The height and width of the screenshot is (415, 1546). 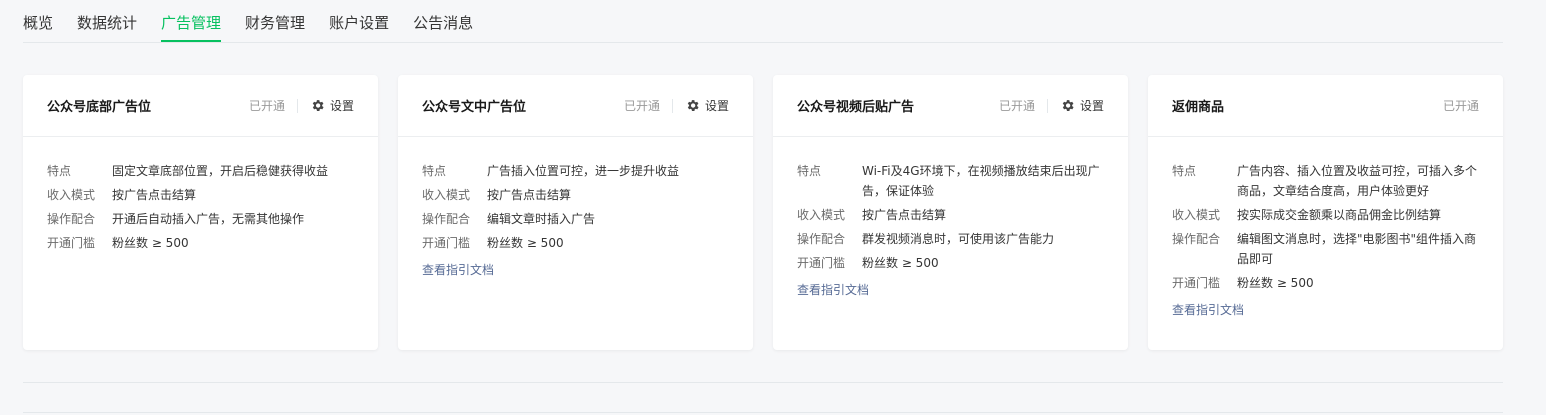 I want to click on operation-row: 操作配合 开通后自动插入广告，无需其他操作, so click(x=200, y=219).